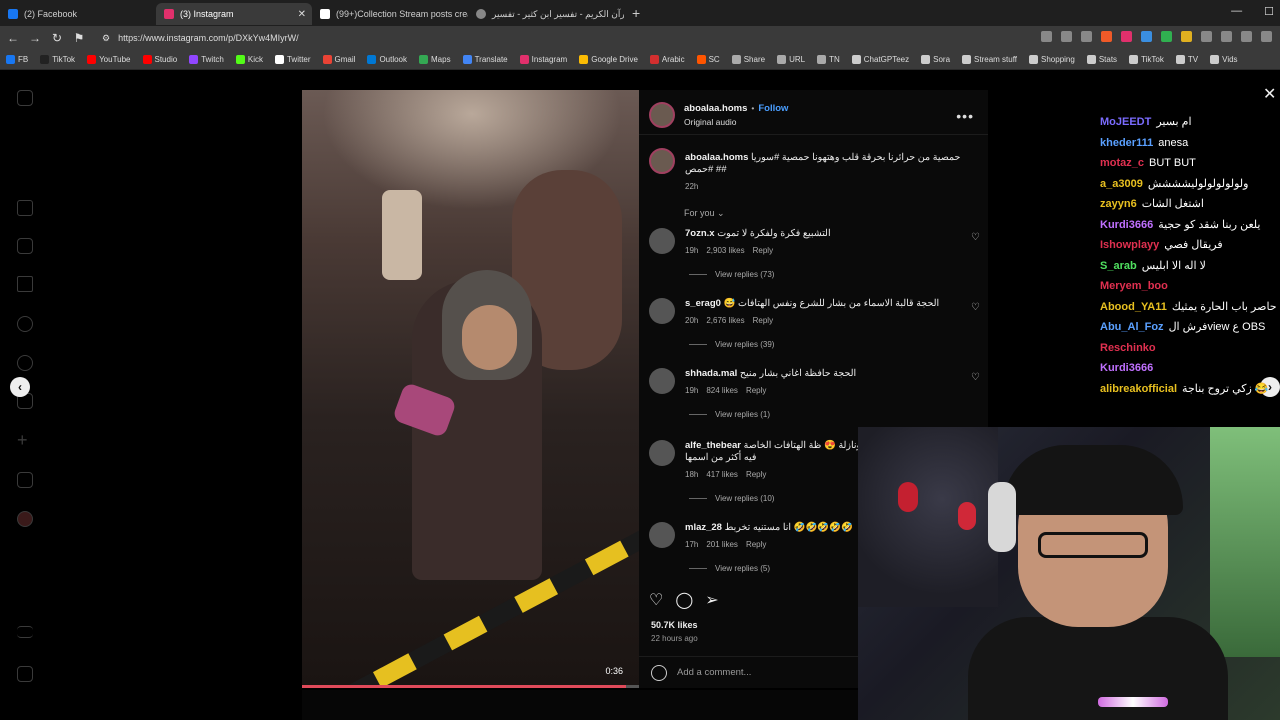 The width and height of the screenshot is (1280, 720). I want to click on instagram-logo-icon, so click(25, 98).